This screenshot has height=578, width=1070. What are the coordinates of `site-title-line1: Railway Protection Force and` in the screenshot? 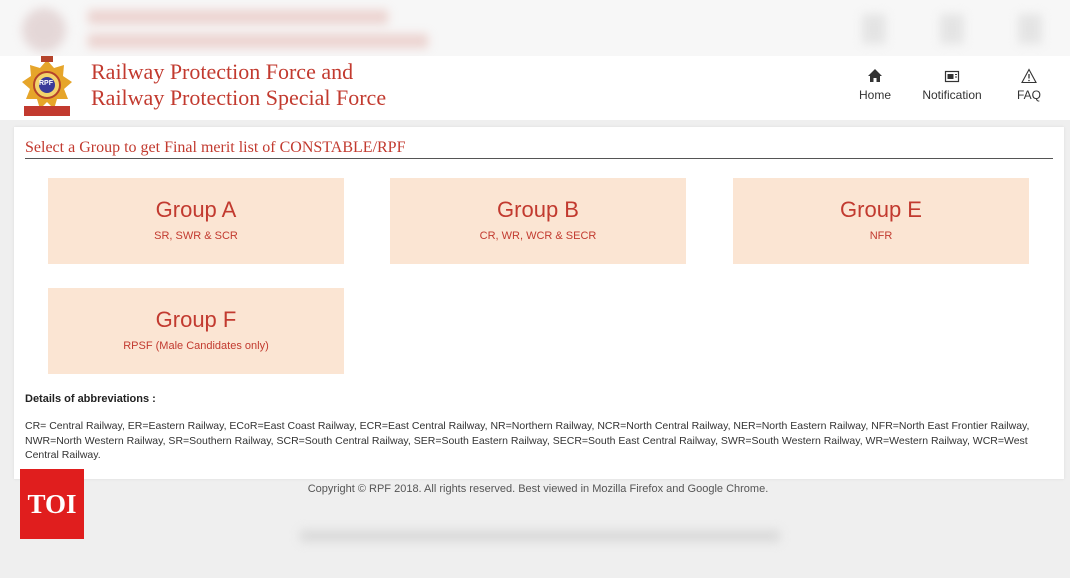 It's located at (222, 71).